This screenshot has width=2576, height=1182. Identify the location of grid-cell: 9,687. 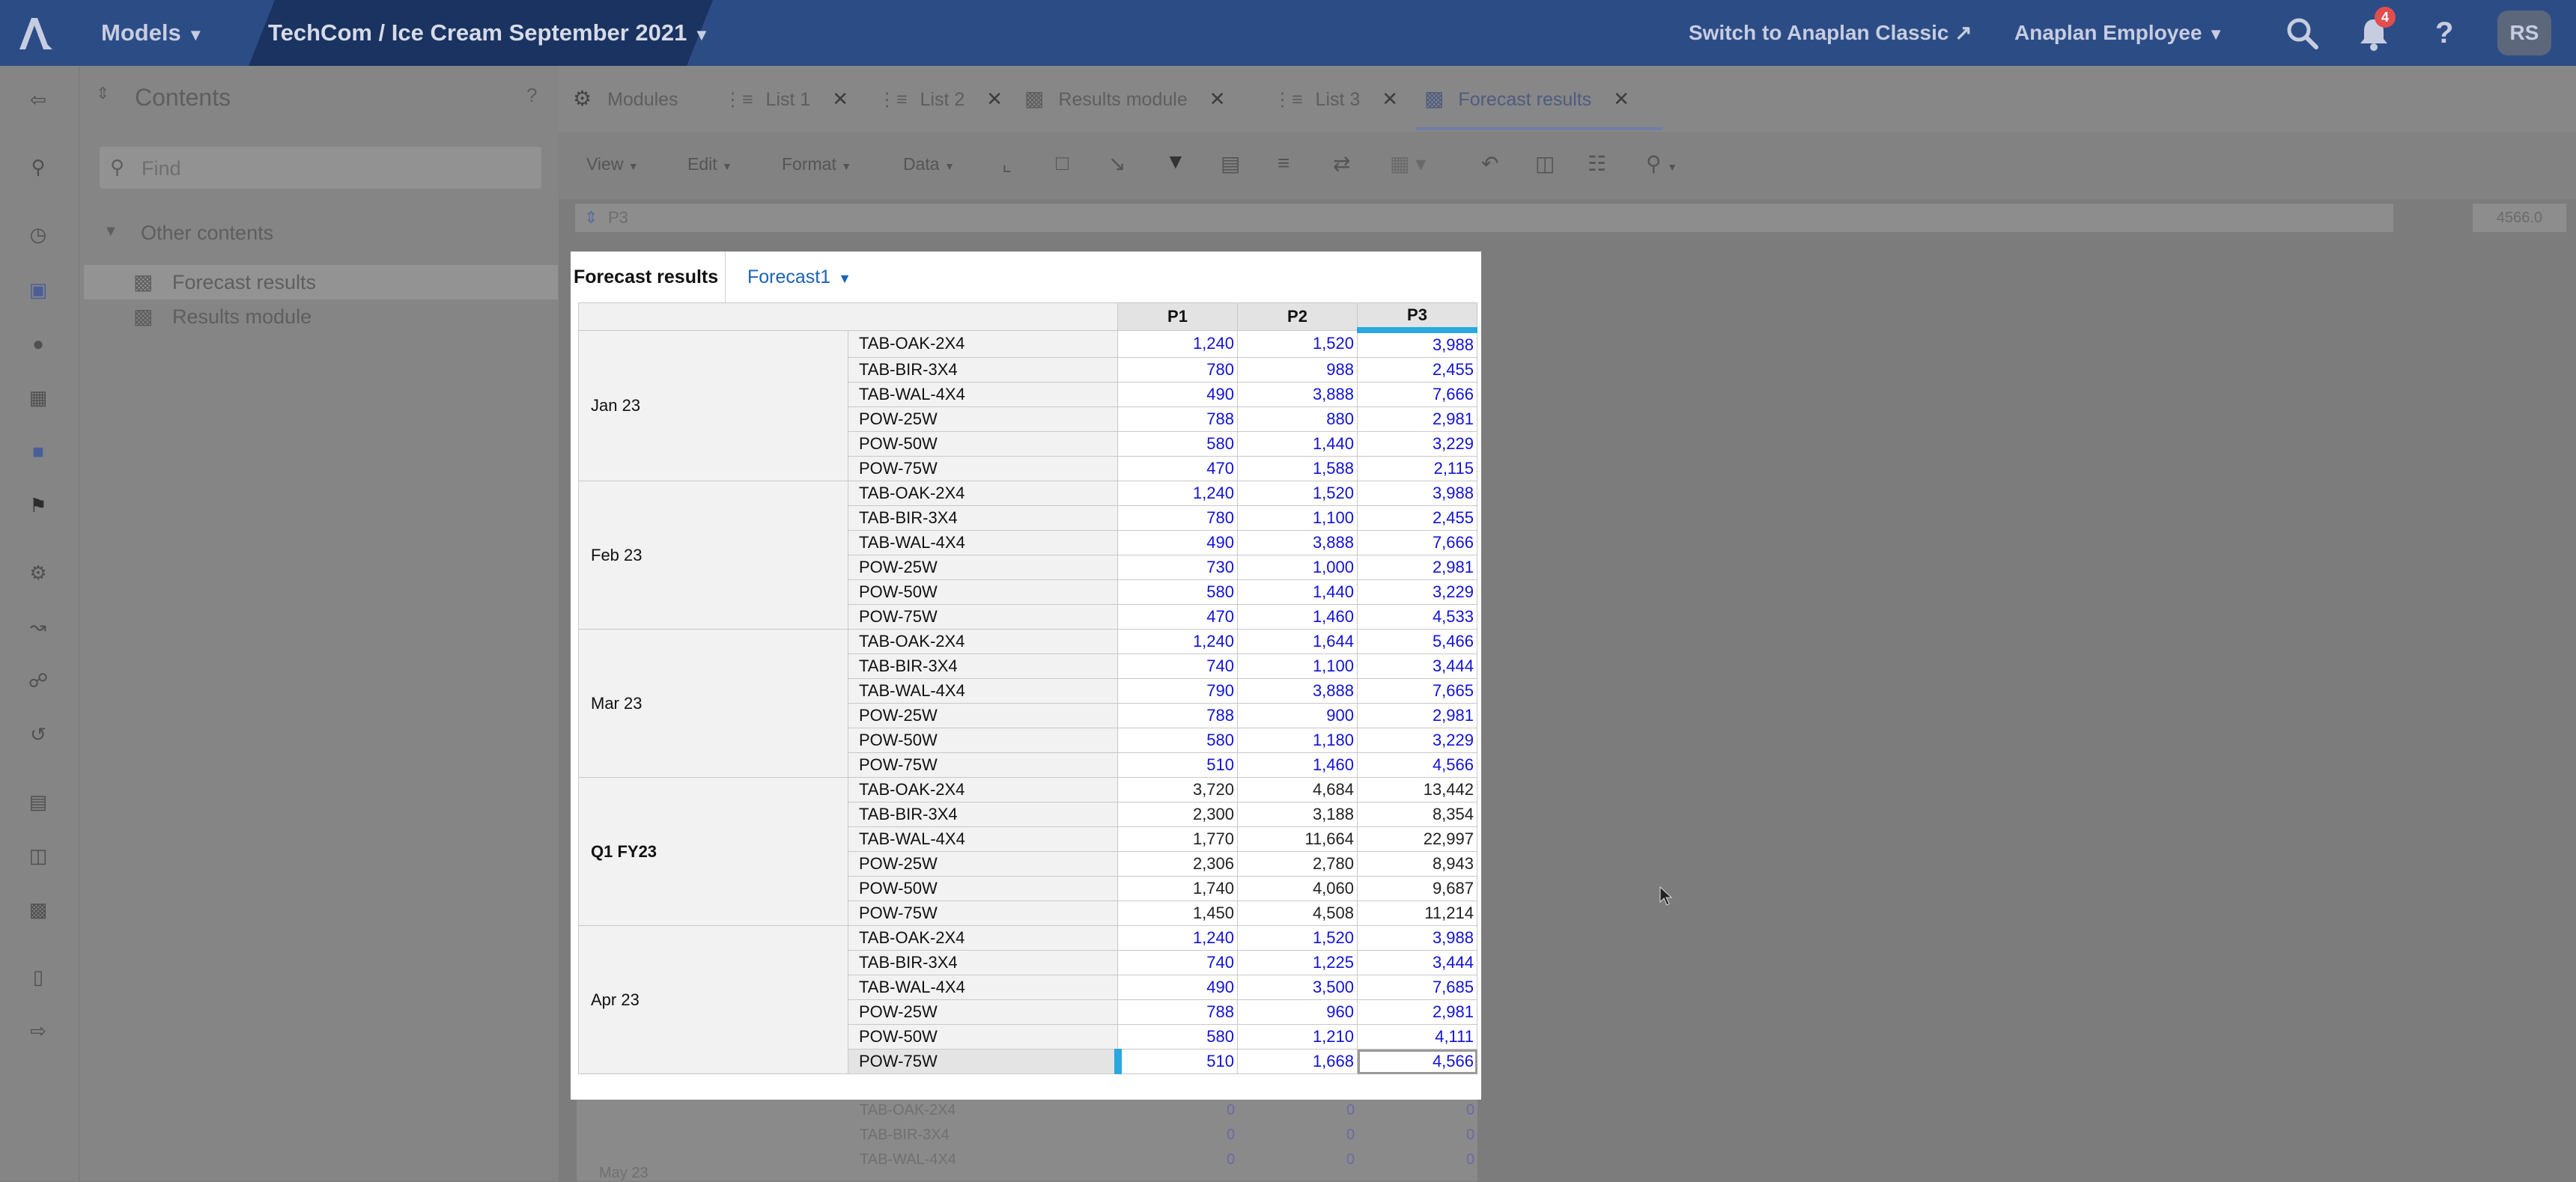
(1417, 888).